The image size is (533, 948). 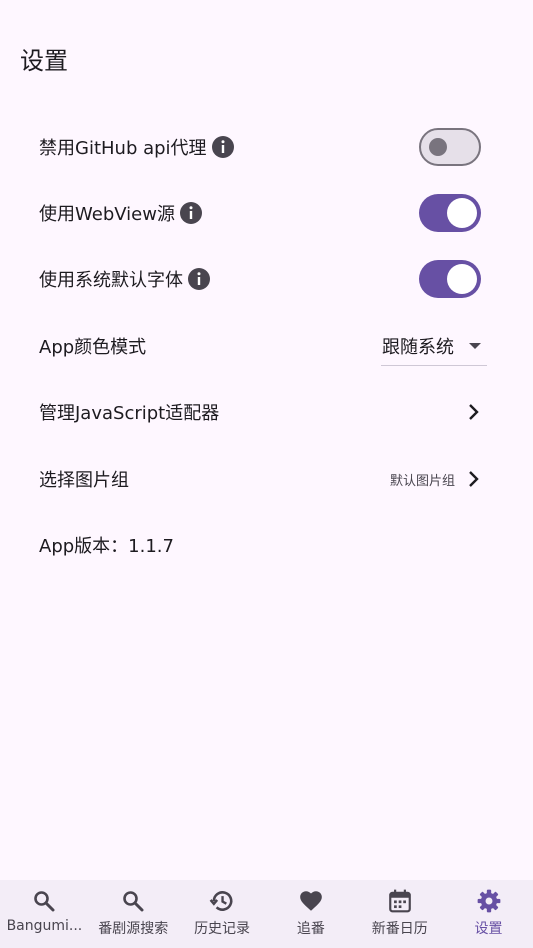 What do you see at coordinates (450, 147) in the screenshot?
I see `github-proxy-switch` at bounding box center [450, 147].